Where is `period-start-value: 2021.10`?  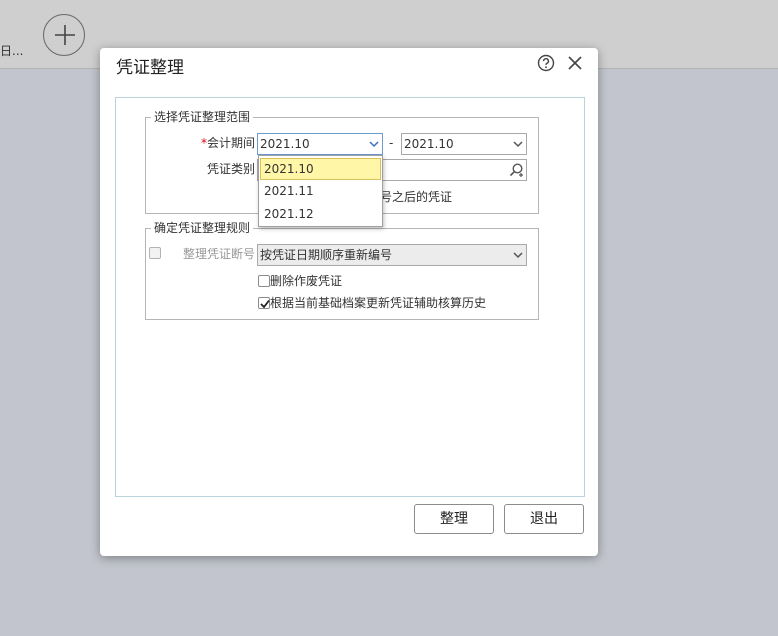
period-start-value: 2021.10 is located at coordinates (285, 144).